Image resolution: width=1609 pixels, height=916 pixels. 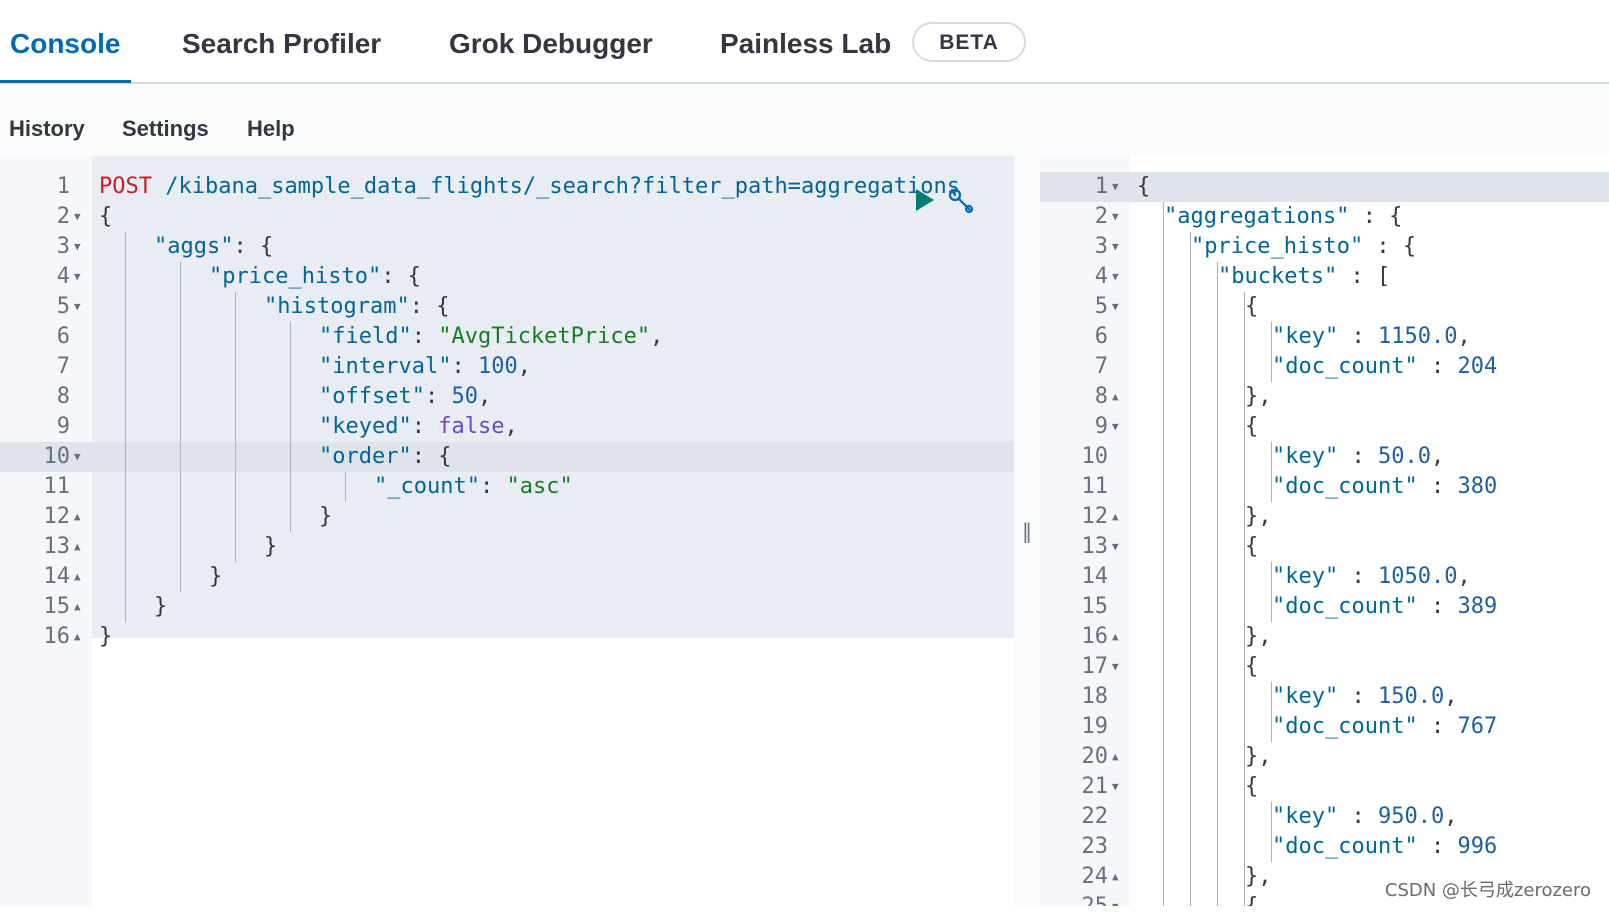 I want to click on code-text: "price_histo" : {, so click(x=1303, y=247).